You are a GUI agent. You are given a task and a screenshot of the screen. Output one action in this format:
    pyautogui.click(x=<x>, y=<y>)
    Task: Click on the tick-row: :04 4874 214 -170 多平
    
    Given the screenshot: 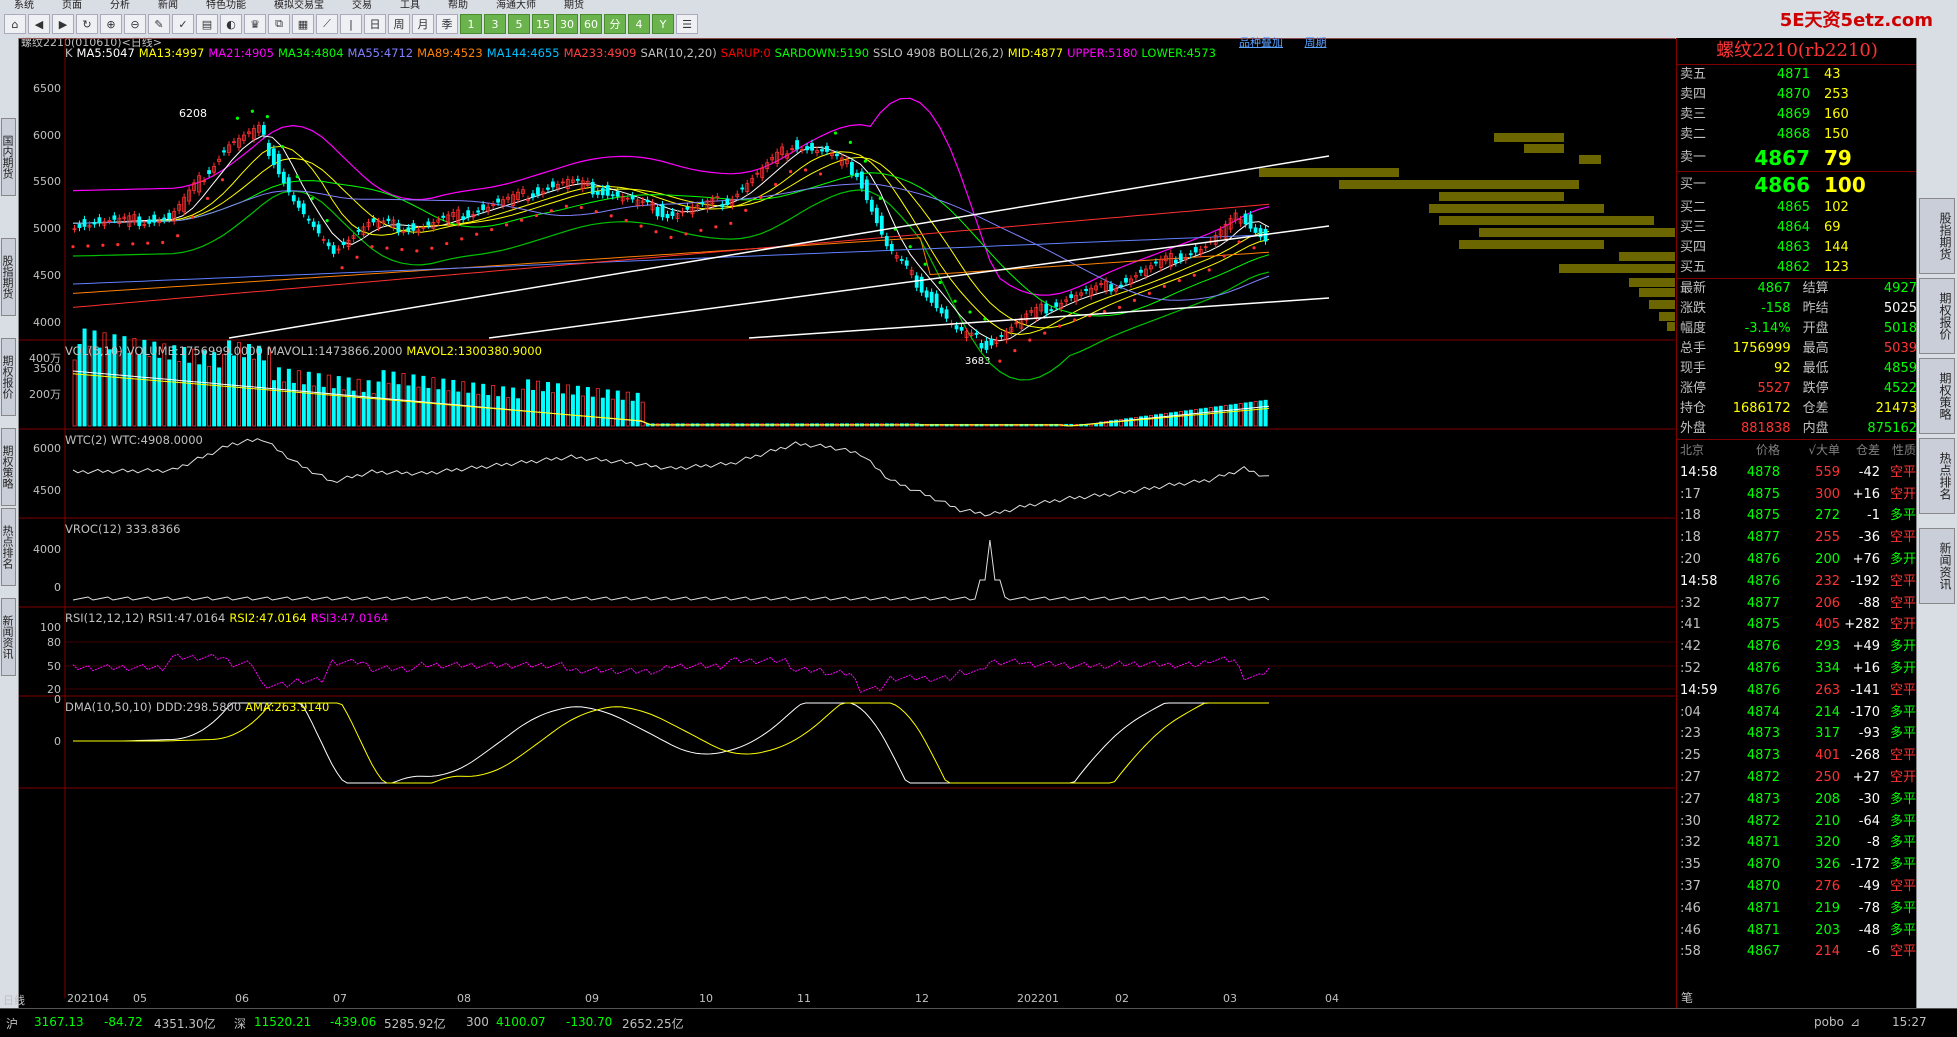 What is the action you would take?
    pyautogui.click(x=1797, y=713)
    